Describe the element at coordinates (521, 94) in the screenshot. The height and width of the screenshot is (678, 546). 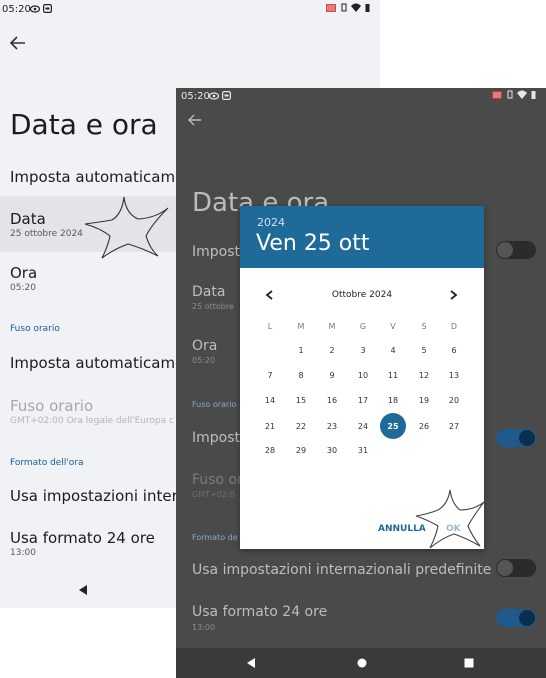
I see `front-wifi-icon` at that location.